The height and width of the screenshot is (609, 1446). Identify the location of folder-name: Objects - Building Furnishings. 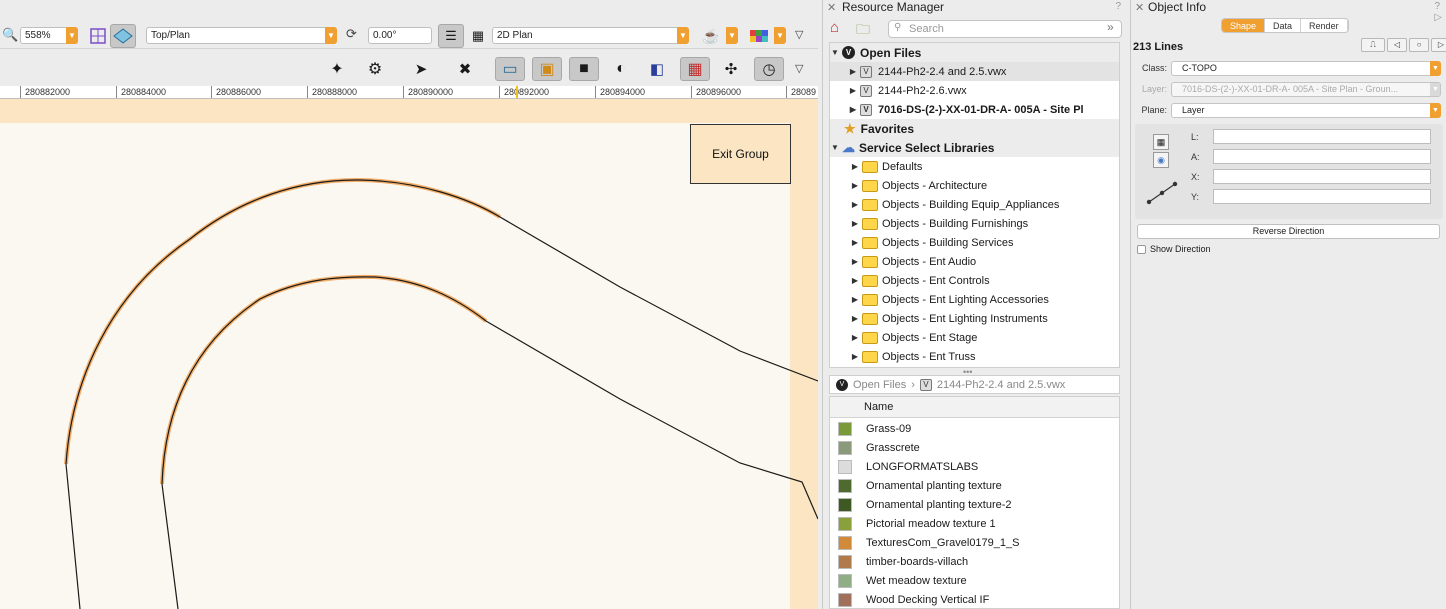
(955, 223).